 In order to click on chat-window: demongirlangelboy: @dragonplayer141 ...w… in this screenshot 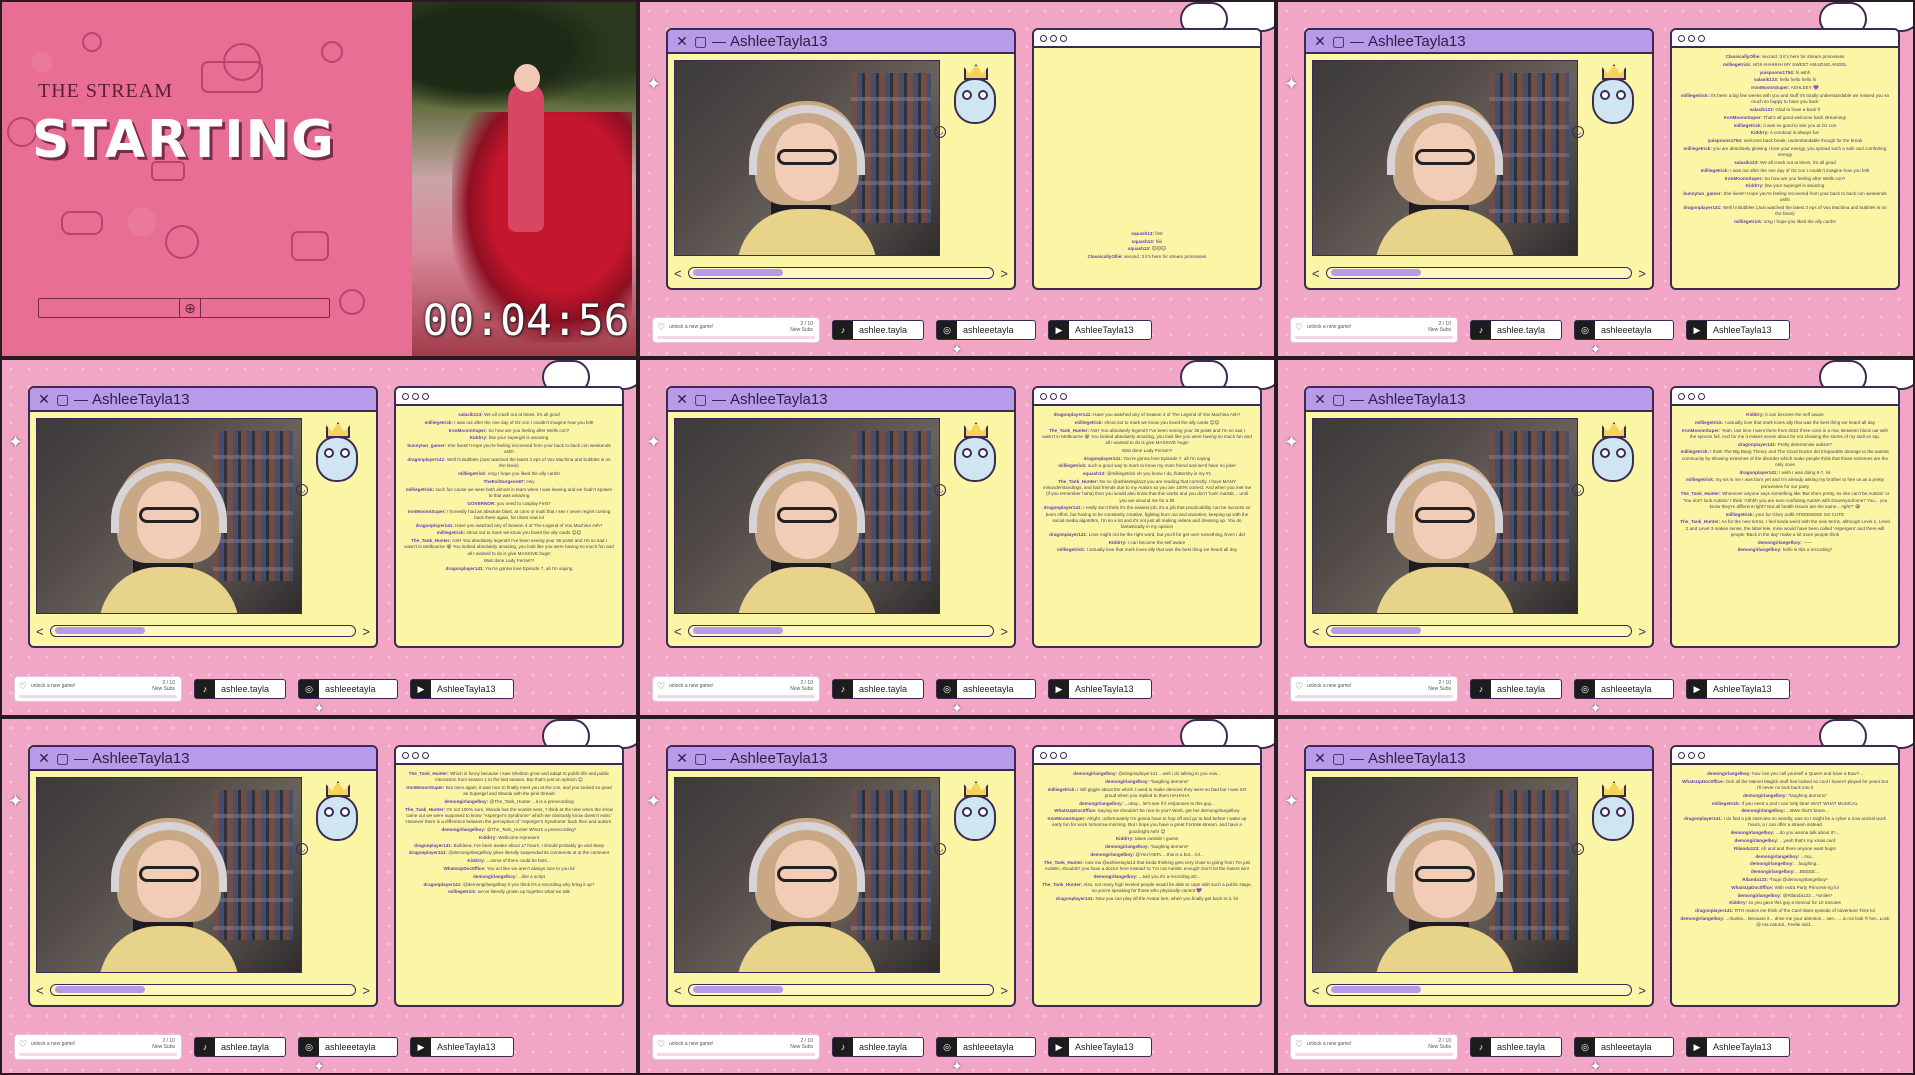, I will do `click(1147, 876)`.